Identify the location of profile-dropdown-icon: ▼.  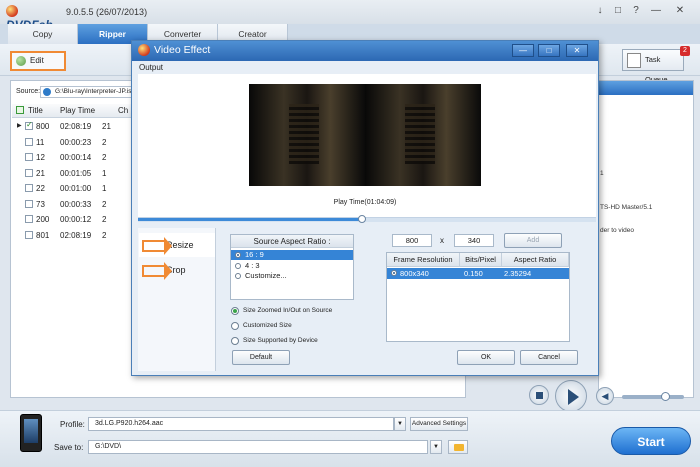
(400, 424).